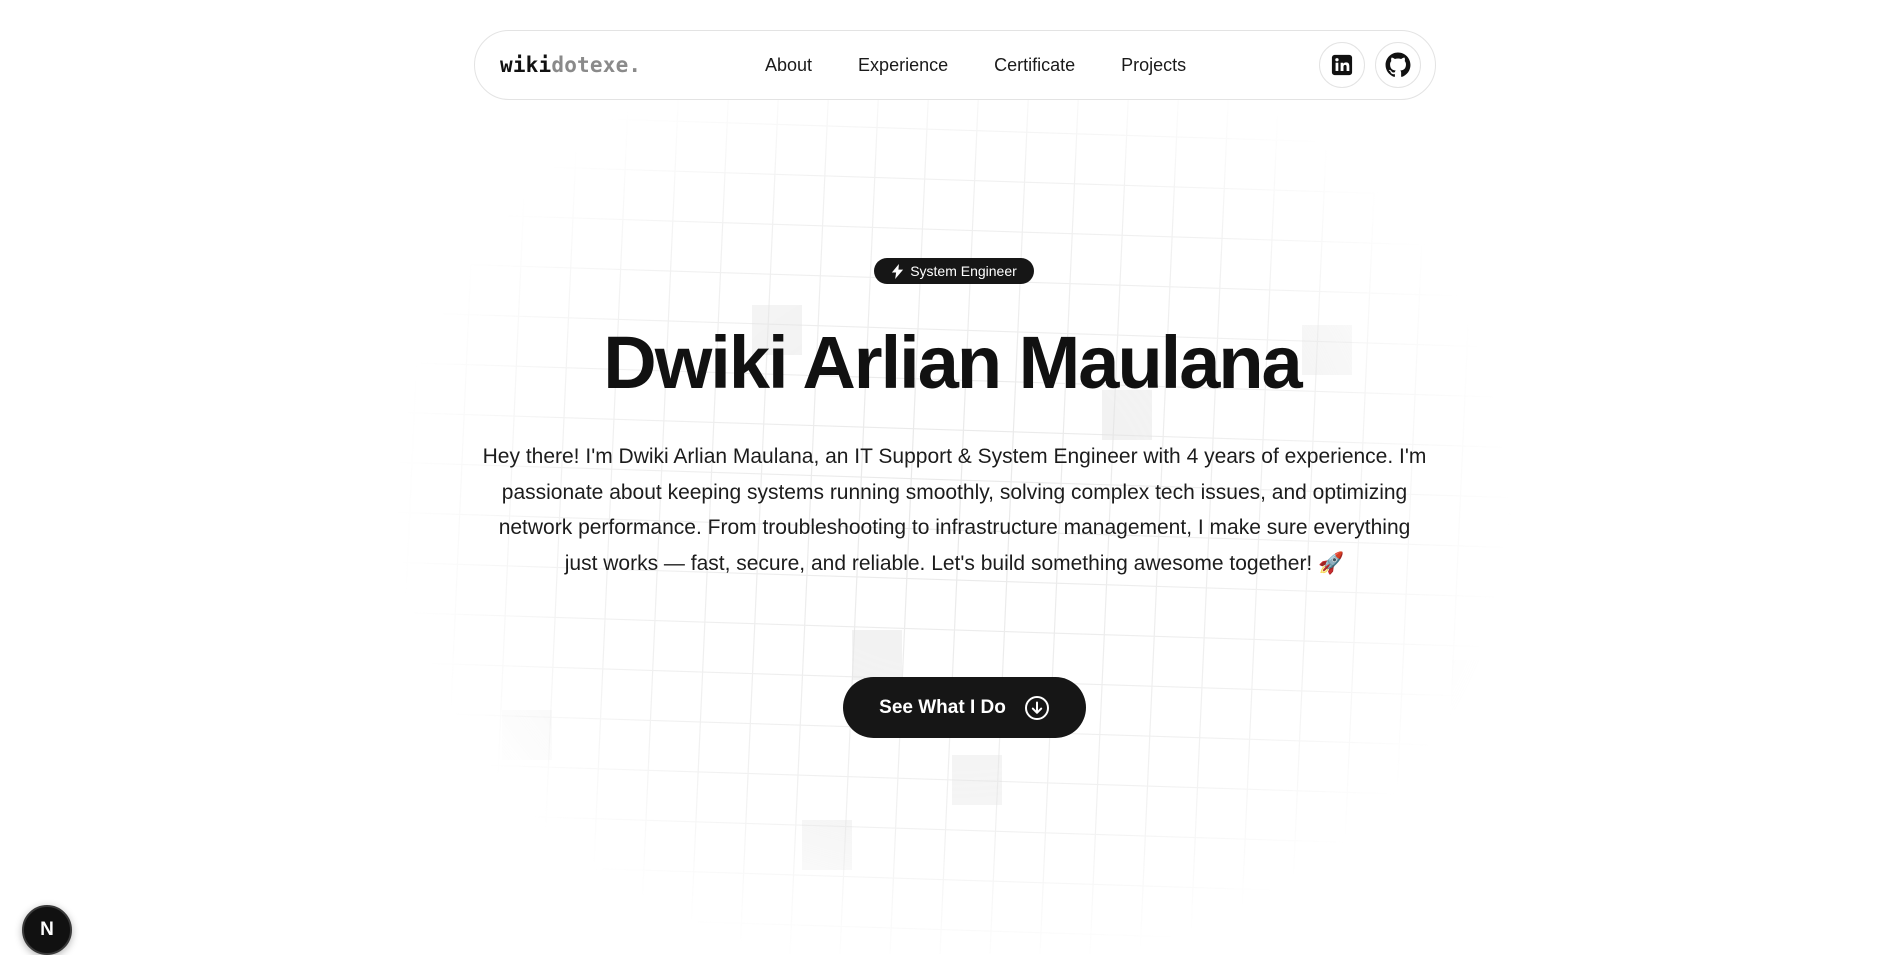 This screenshot has width=1904, height=955. I want to click on nextjs-badge-label: N, so click(47, 929).